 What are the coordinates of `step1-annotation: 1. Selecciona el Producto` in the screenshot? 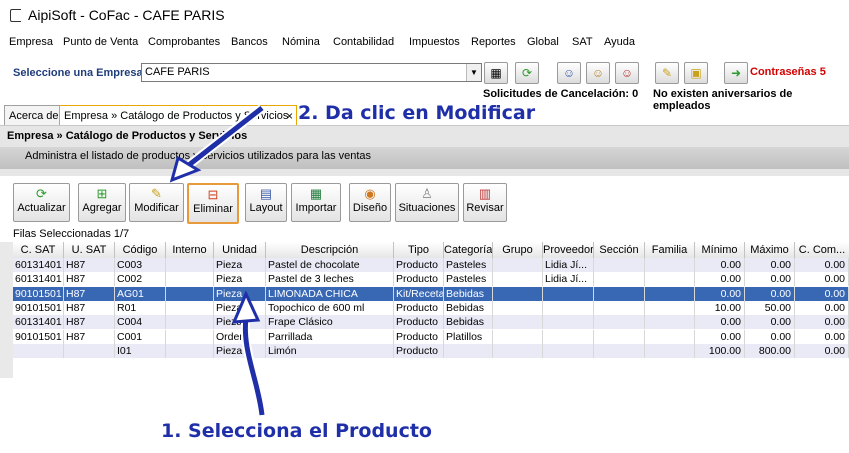 It's located at (296, 431).